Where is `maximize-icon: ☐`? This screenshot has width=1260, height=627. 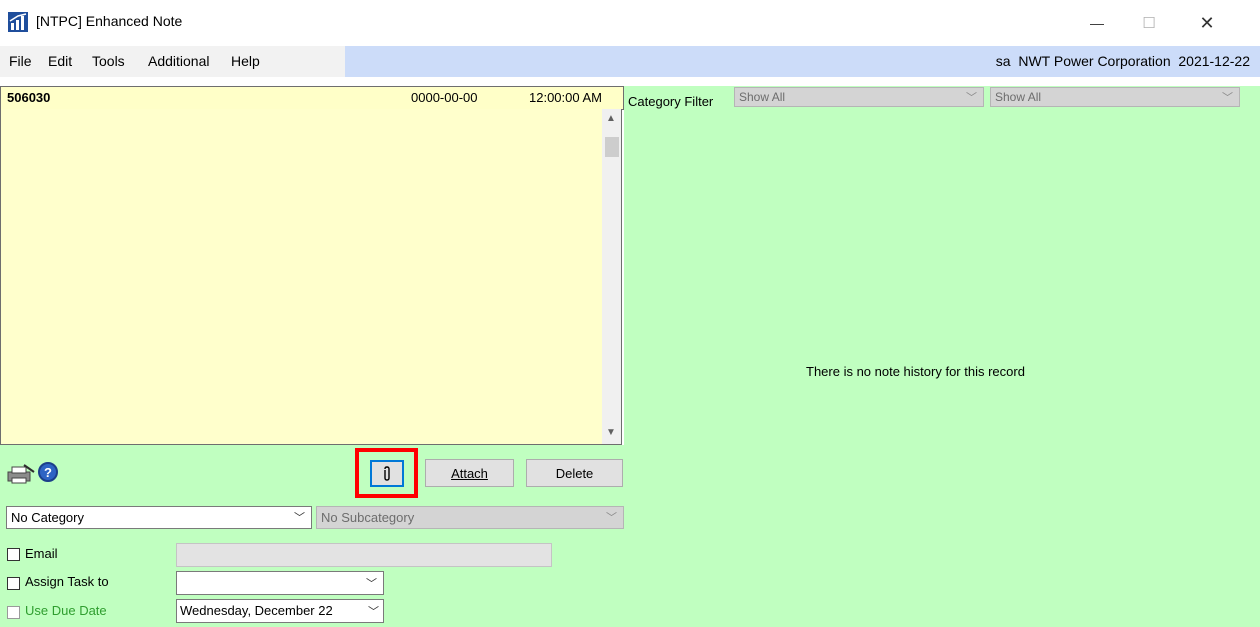
maximize-icon: ☐ is located at coordinates (1149, 23).